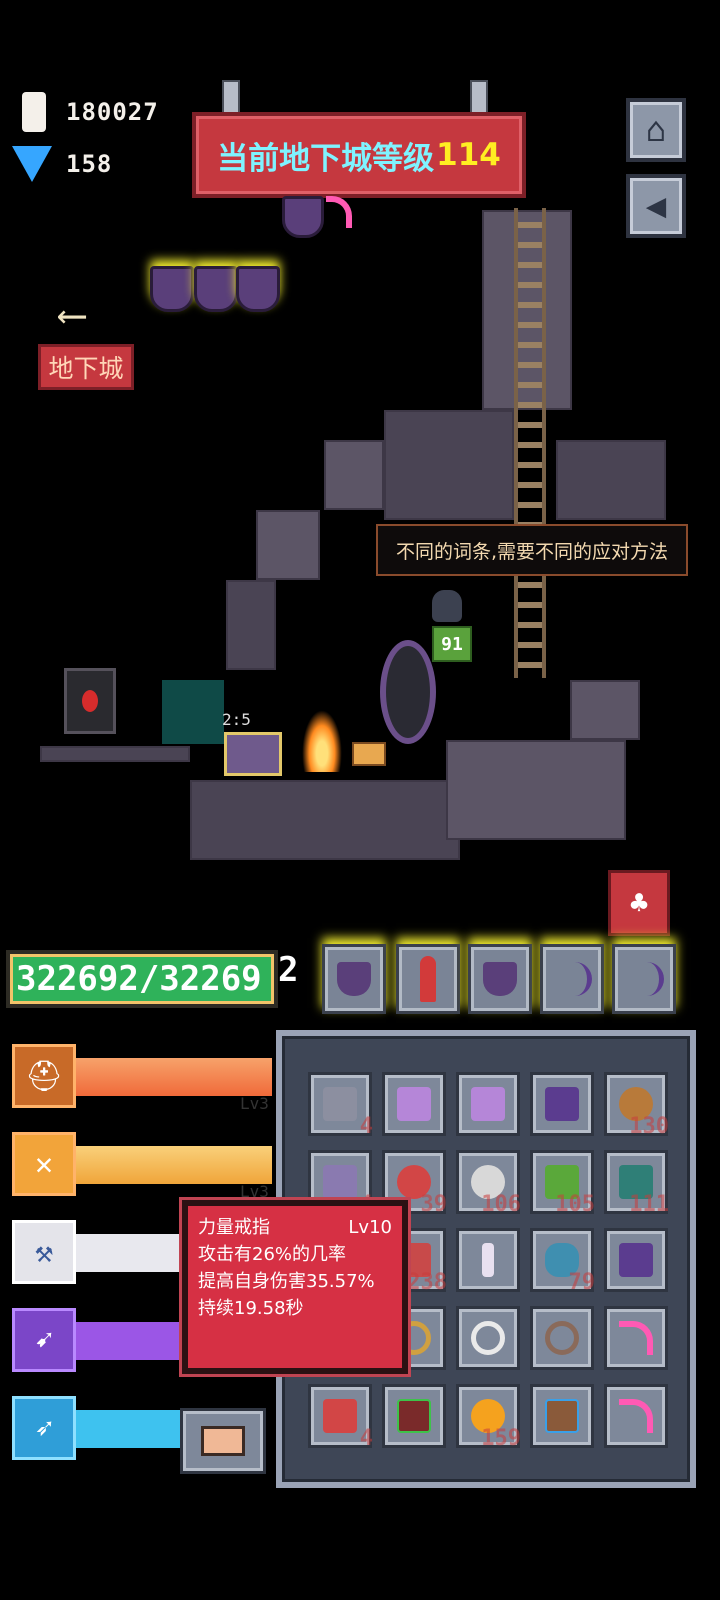  I want to click on red-gem-icon, so click(90, 701).